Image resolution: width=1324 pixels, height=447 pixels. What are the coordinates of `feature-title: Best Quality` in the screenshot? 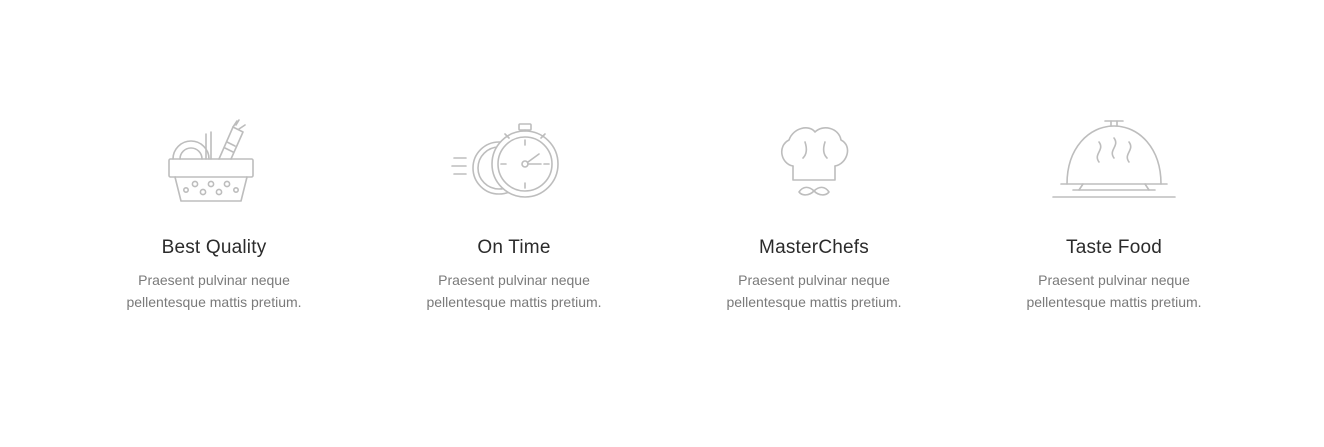 It's located at (214, 247).